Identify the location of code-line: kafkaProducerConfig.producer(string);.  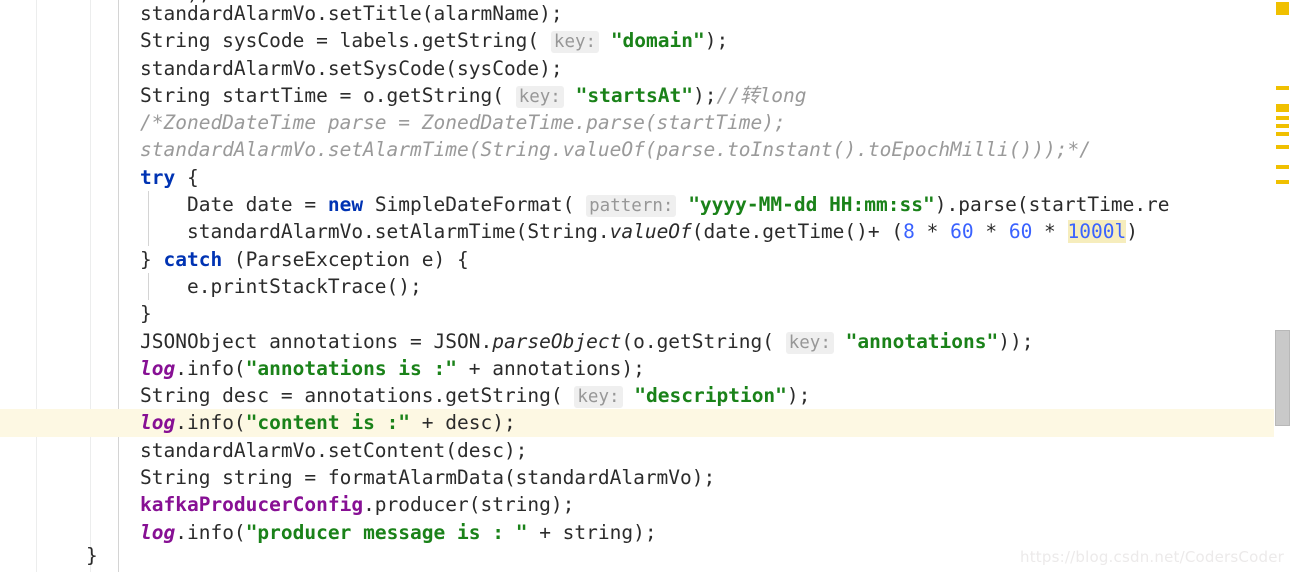
(646, 504).